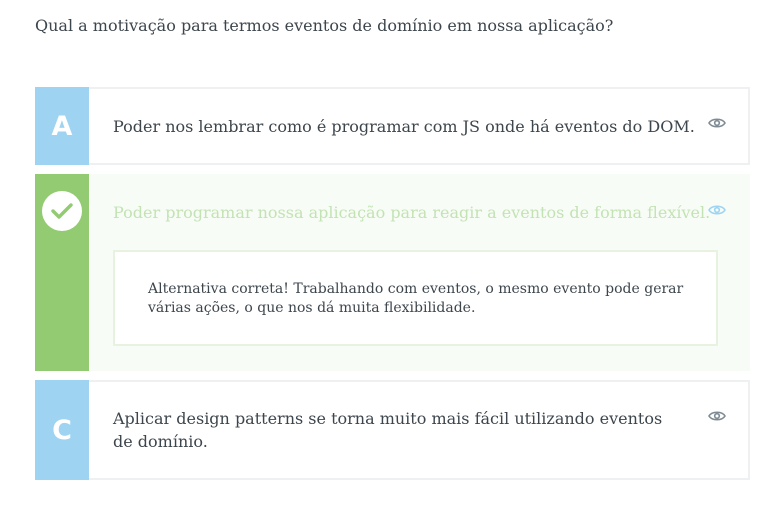  I want to click on check-circle, so click(62, 211).